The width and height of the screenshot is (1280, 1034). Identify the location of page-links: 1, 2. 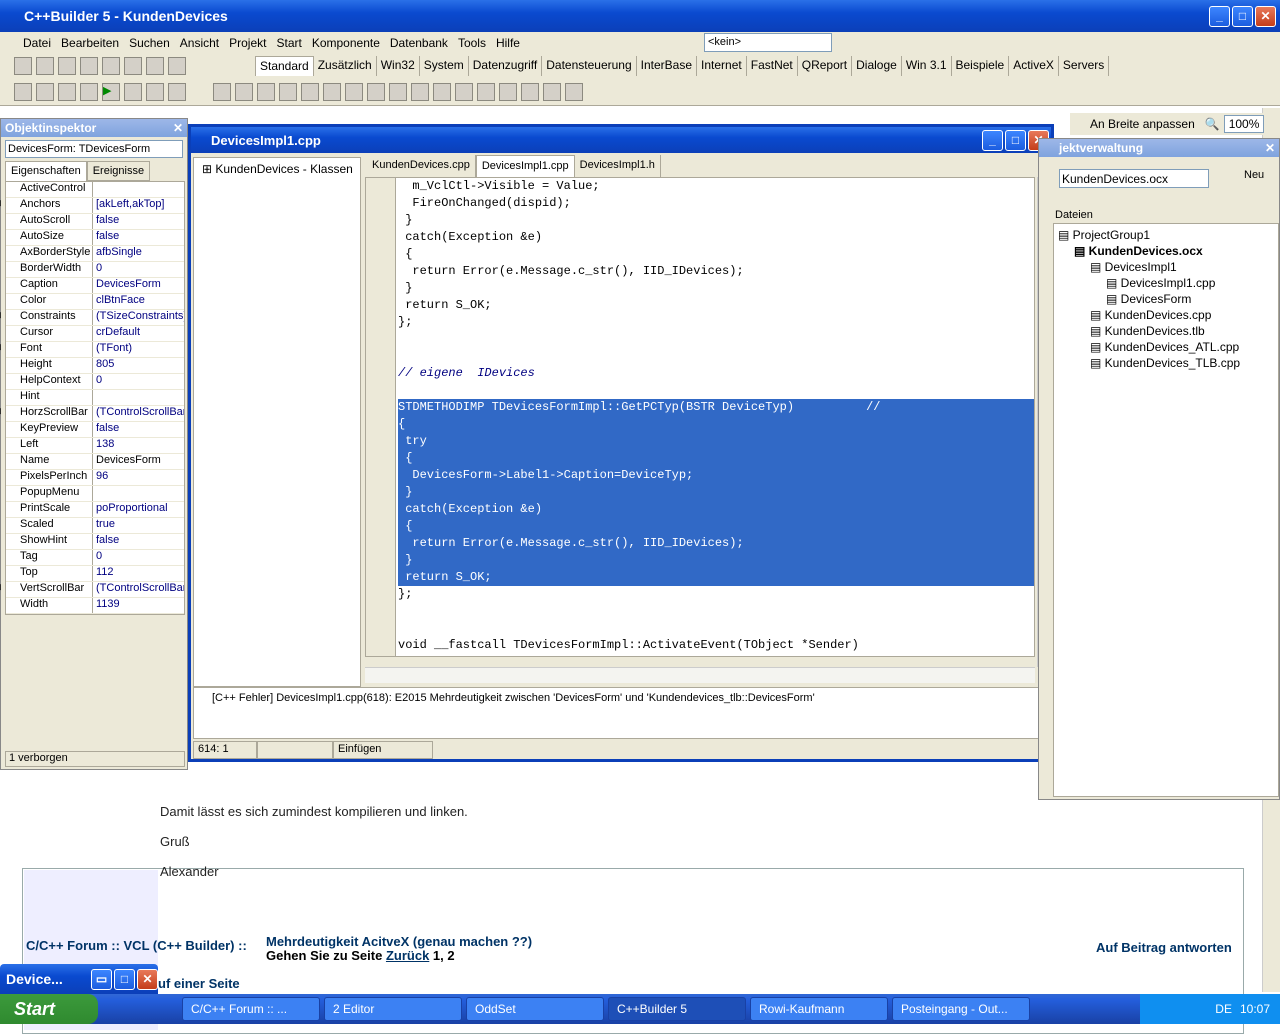
(444, 955).